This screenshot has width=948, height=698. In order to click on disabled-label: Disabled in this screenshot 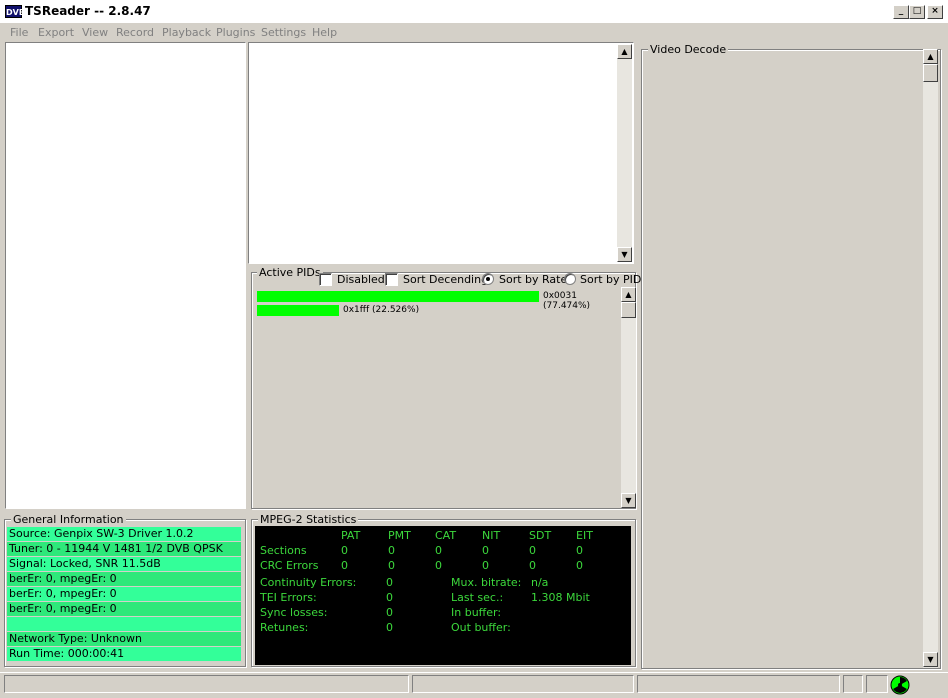, I will do `click(361, 279)`.